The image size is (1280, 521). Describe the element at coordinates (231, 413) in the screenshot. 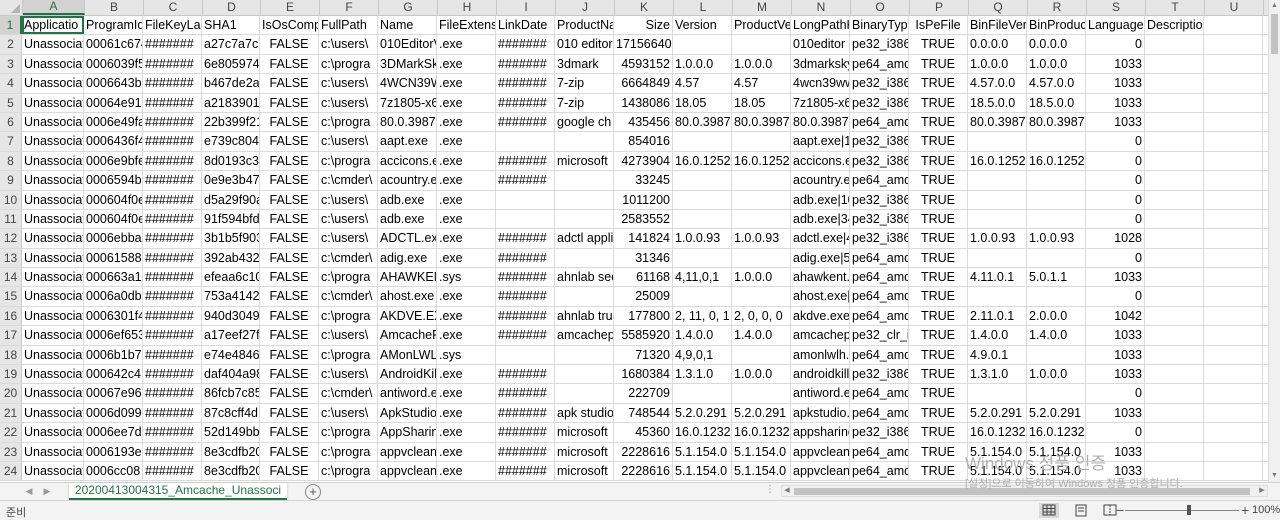

I see `cell: 87c8cff4d` at that location.